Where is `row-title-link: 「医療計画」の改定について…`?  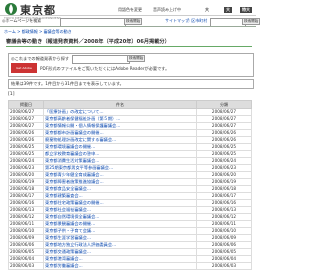
row-title-link: 「医療計画」の改定について… is located at coordinates (120, 112).